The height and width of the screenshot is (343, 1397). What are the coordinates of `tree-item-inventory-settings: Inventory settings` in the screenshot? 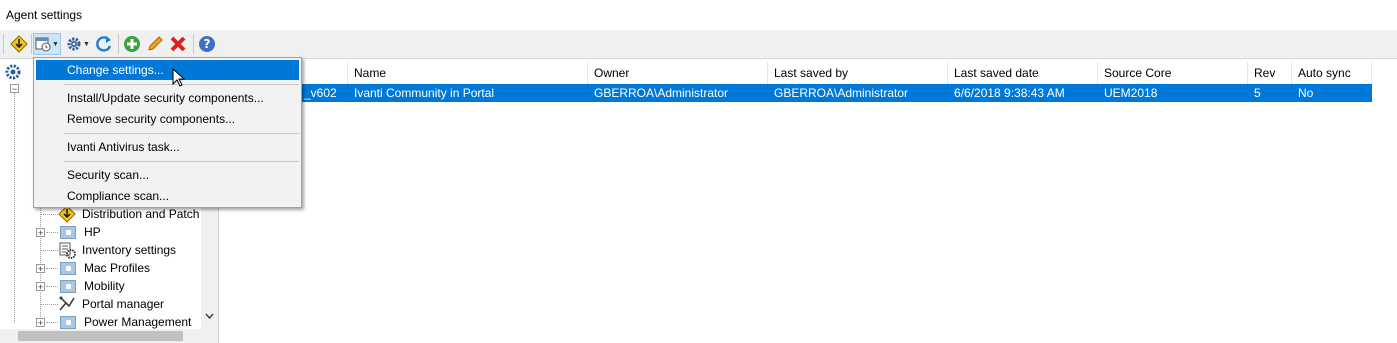 It's located at (117, 250).